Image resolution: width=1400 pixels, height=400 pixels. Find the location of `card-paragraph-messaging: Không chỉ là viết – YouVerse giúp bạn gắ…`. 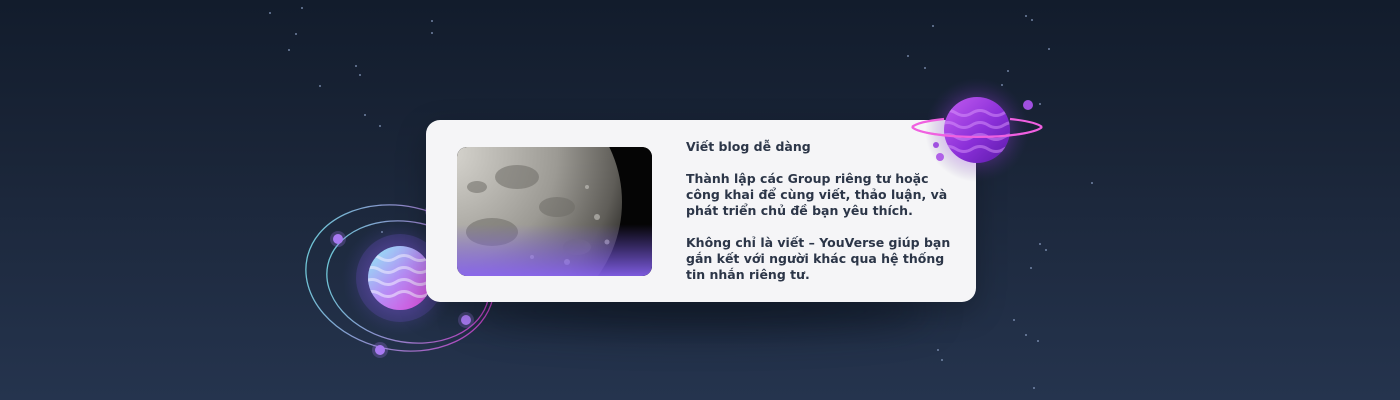

card-paragraph-messaging: Không chỉ là viết – YouVerse giúp bạn gắ… is located at coordinates (818, 258).